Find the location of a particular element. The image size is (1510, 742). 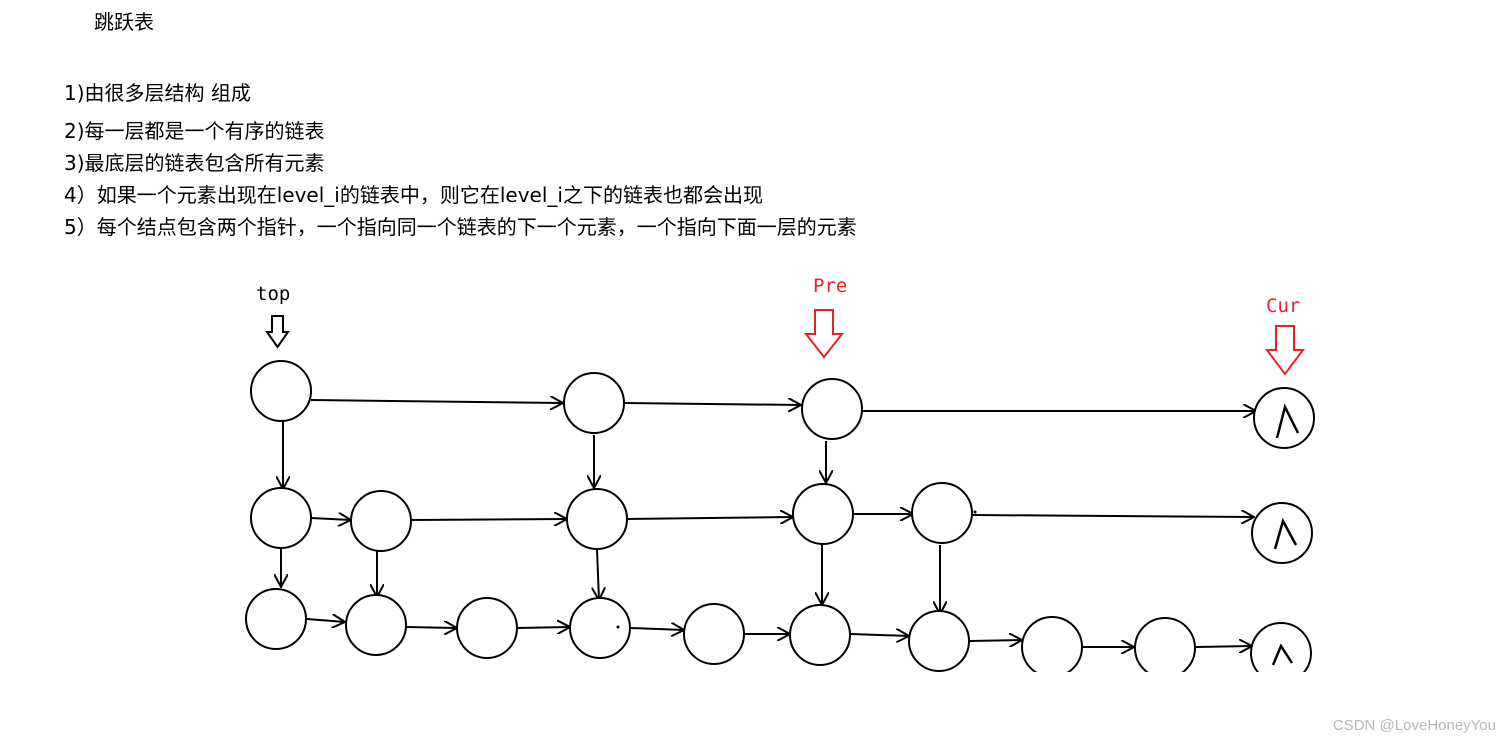

down-arrow is located at coordinates (598, 574).